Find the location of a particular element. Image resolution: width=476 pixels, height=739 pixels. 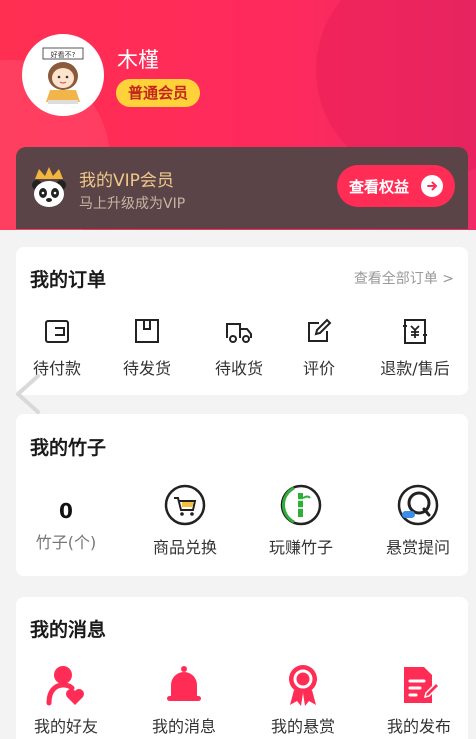

earn-bamboo: 玩赚竹子 is located at coordinates (301, 521).